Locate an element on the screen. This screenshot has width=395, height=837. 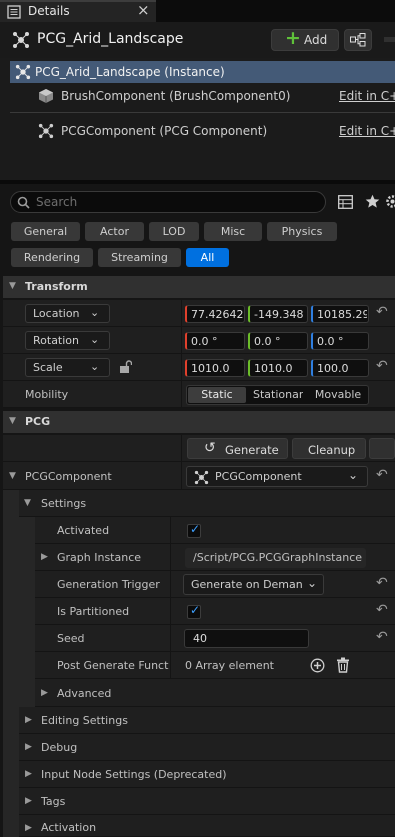
graph-instance-value: /Script/PCG.PCGGraphInstance' is located at coordinates (278, 557).